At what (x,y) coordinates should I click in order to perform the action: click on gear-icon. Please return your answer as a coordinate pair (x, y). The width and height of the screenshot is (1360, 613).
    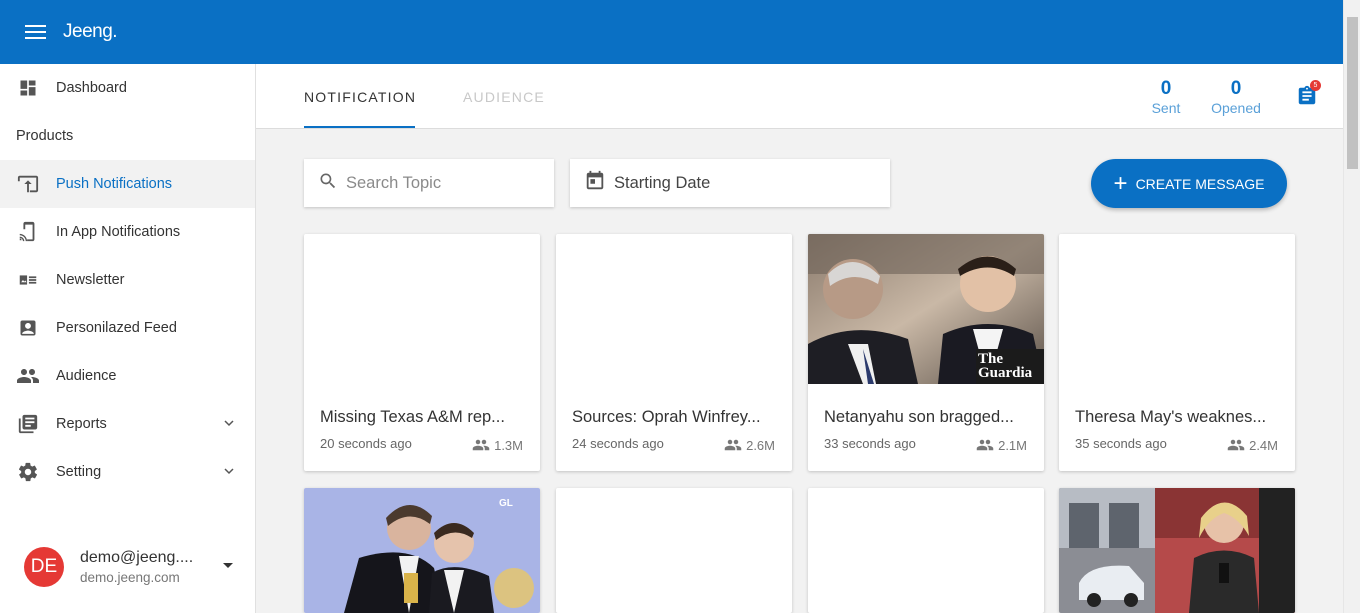
    Looking at the image, I should click on (28, 472).